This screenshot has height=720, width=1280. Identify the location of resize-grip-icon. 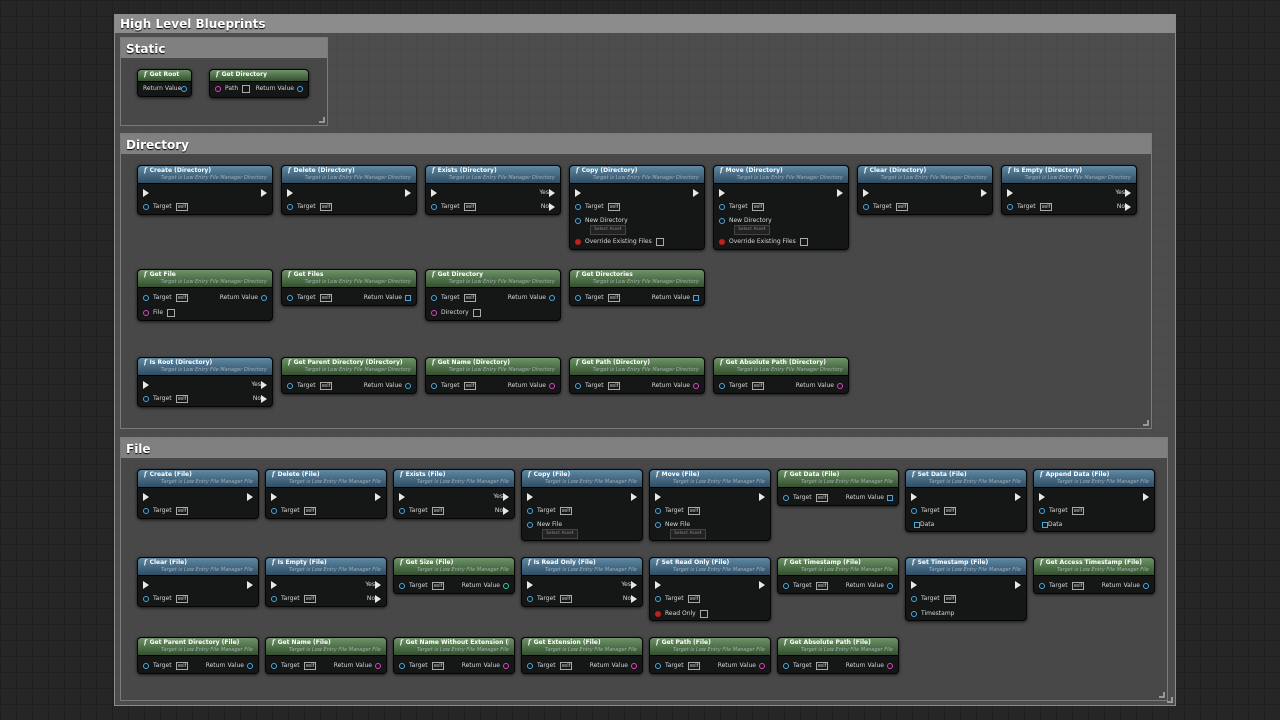
(1162, 695).